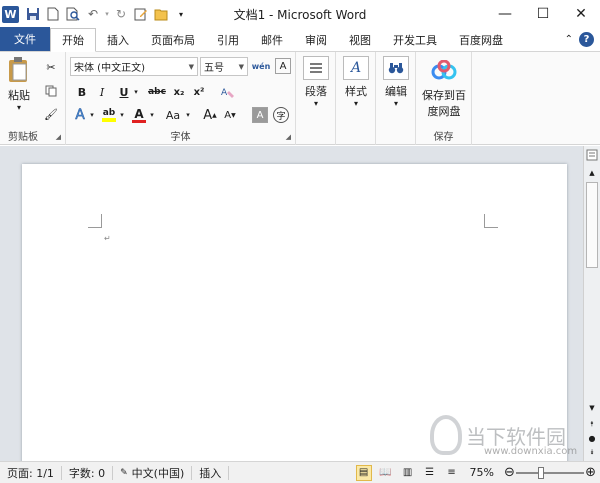  What do you see at coordinates (109, 115) in the screenshot?
I see `highlight-button: ab` at bounding box center [109, 115].